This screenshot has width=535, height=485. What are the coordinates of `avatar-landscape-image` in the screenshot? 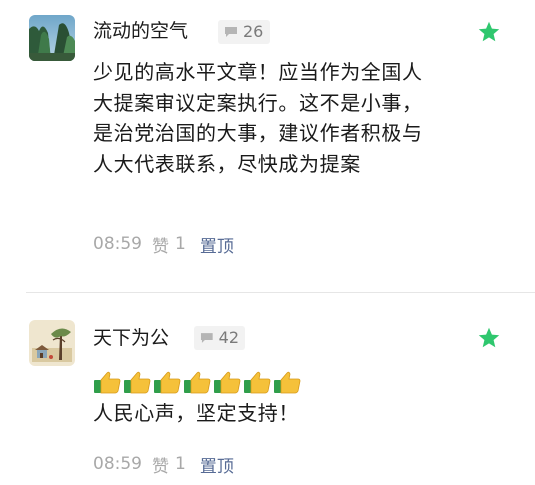 It's located at (52, 38).